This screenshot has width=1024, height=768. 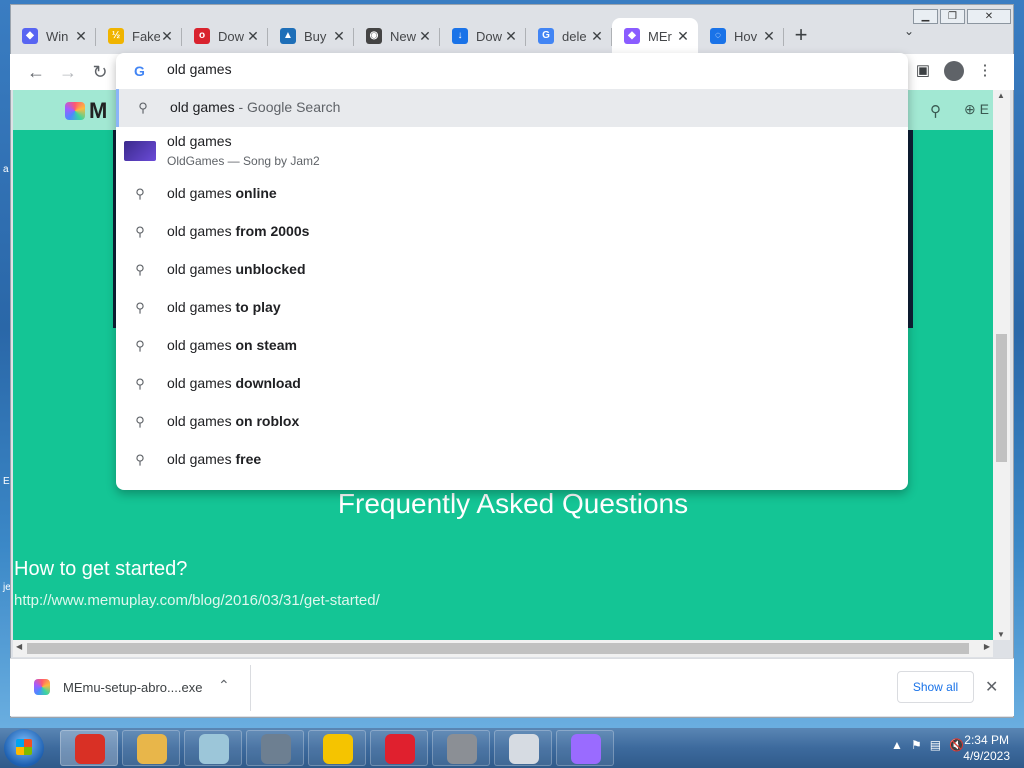 I want to click on suggestion-item: ⚲ old games from 2000s, so click(x=512, y=232).